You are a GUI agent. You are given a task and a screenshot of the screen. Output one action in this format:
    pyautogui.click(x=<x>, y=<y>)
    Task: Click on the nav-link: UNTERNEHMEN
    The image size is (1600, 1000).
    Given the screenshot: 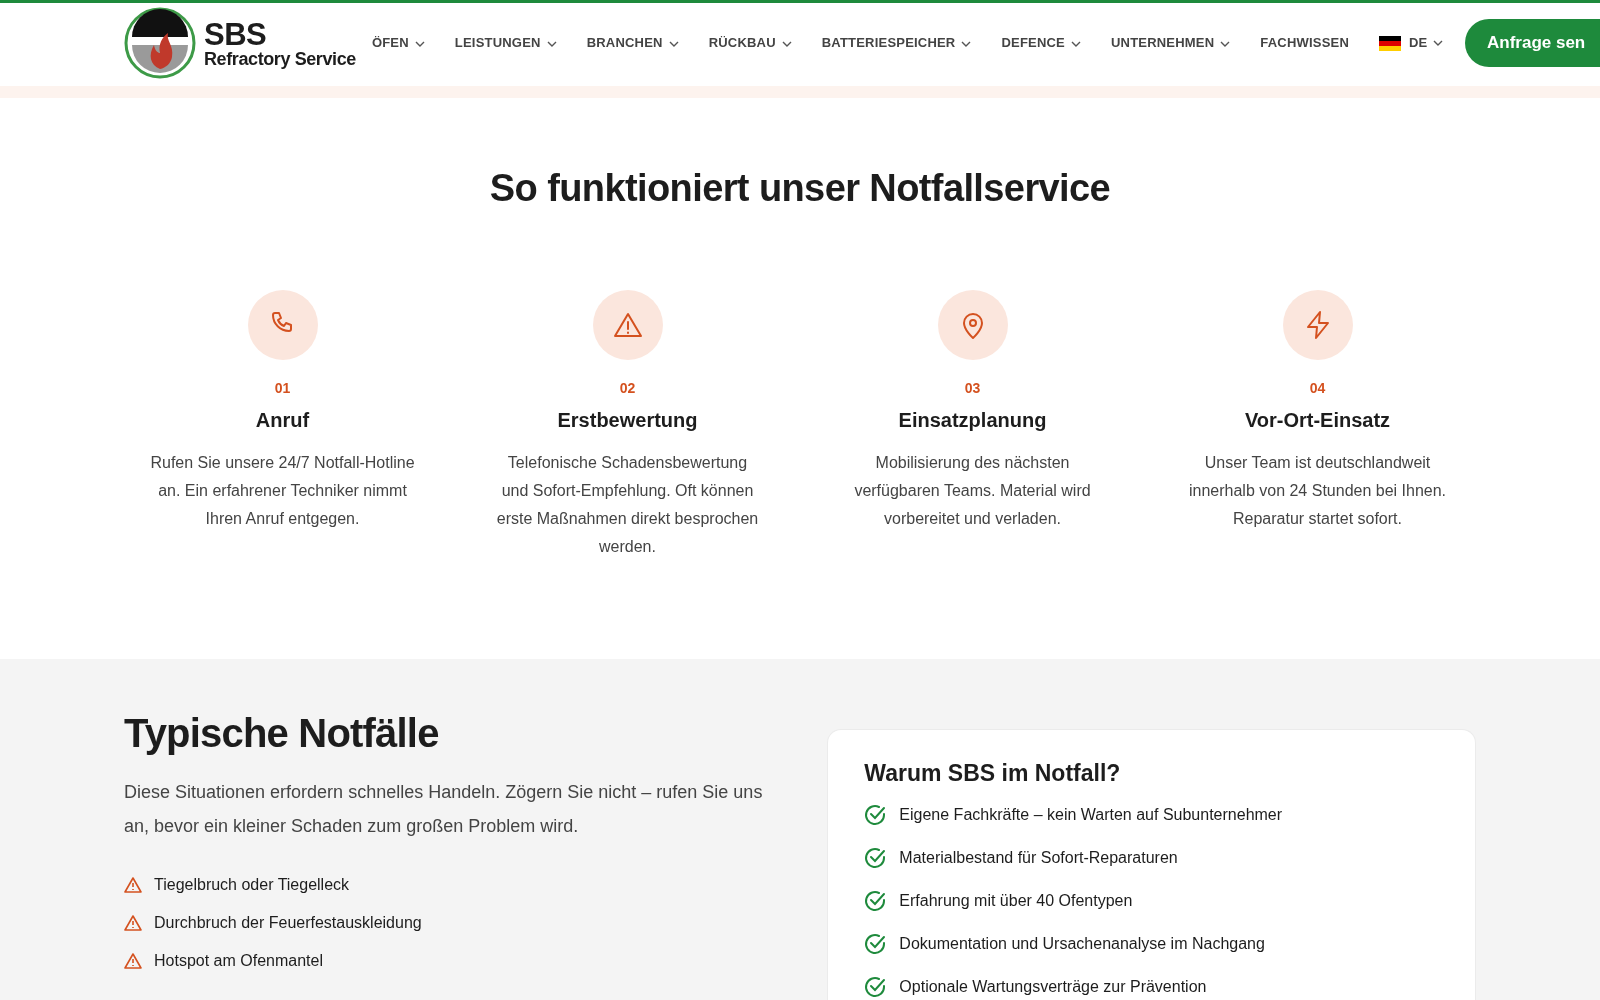 What is the action you would take?
    pyautogui.click(x=1171, y=43)
    